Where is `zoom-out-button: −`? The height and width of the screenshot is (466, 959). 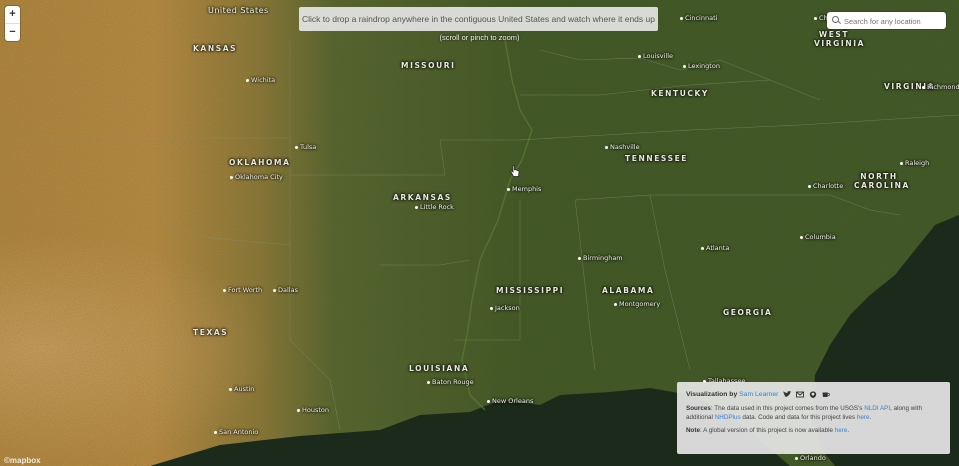 zoom-out-button: − is located at coordinates (12, 32).